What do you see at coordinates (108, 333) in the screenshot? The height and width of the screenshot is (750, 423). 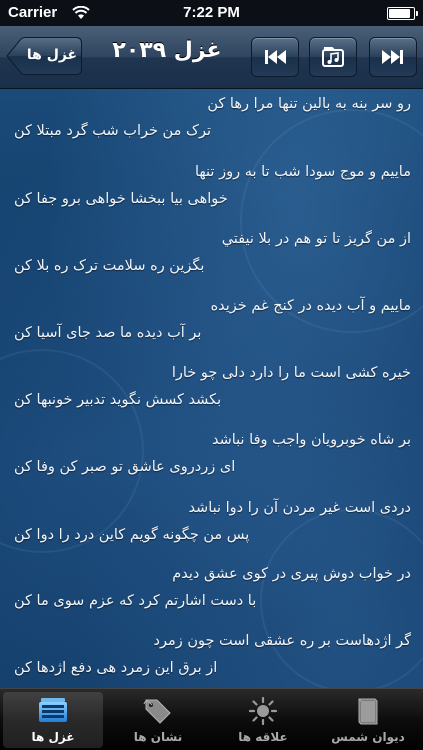 I see `verse-line-2: بر آب دیده ما صد جای آسیا کن` at bounding box center [108, 333].